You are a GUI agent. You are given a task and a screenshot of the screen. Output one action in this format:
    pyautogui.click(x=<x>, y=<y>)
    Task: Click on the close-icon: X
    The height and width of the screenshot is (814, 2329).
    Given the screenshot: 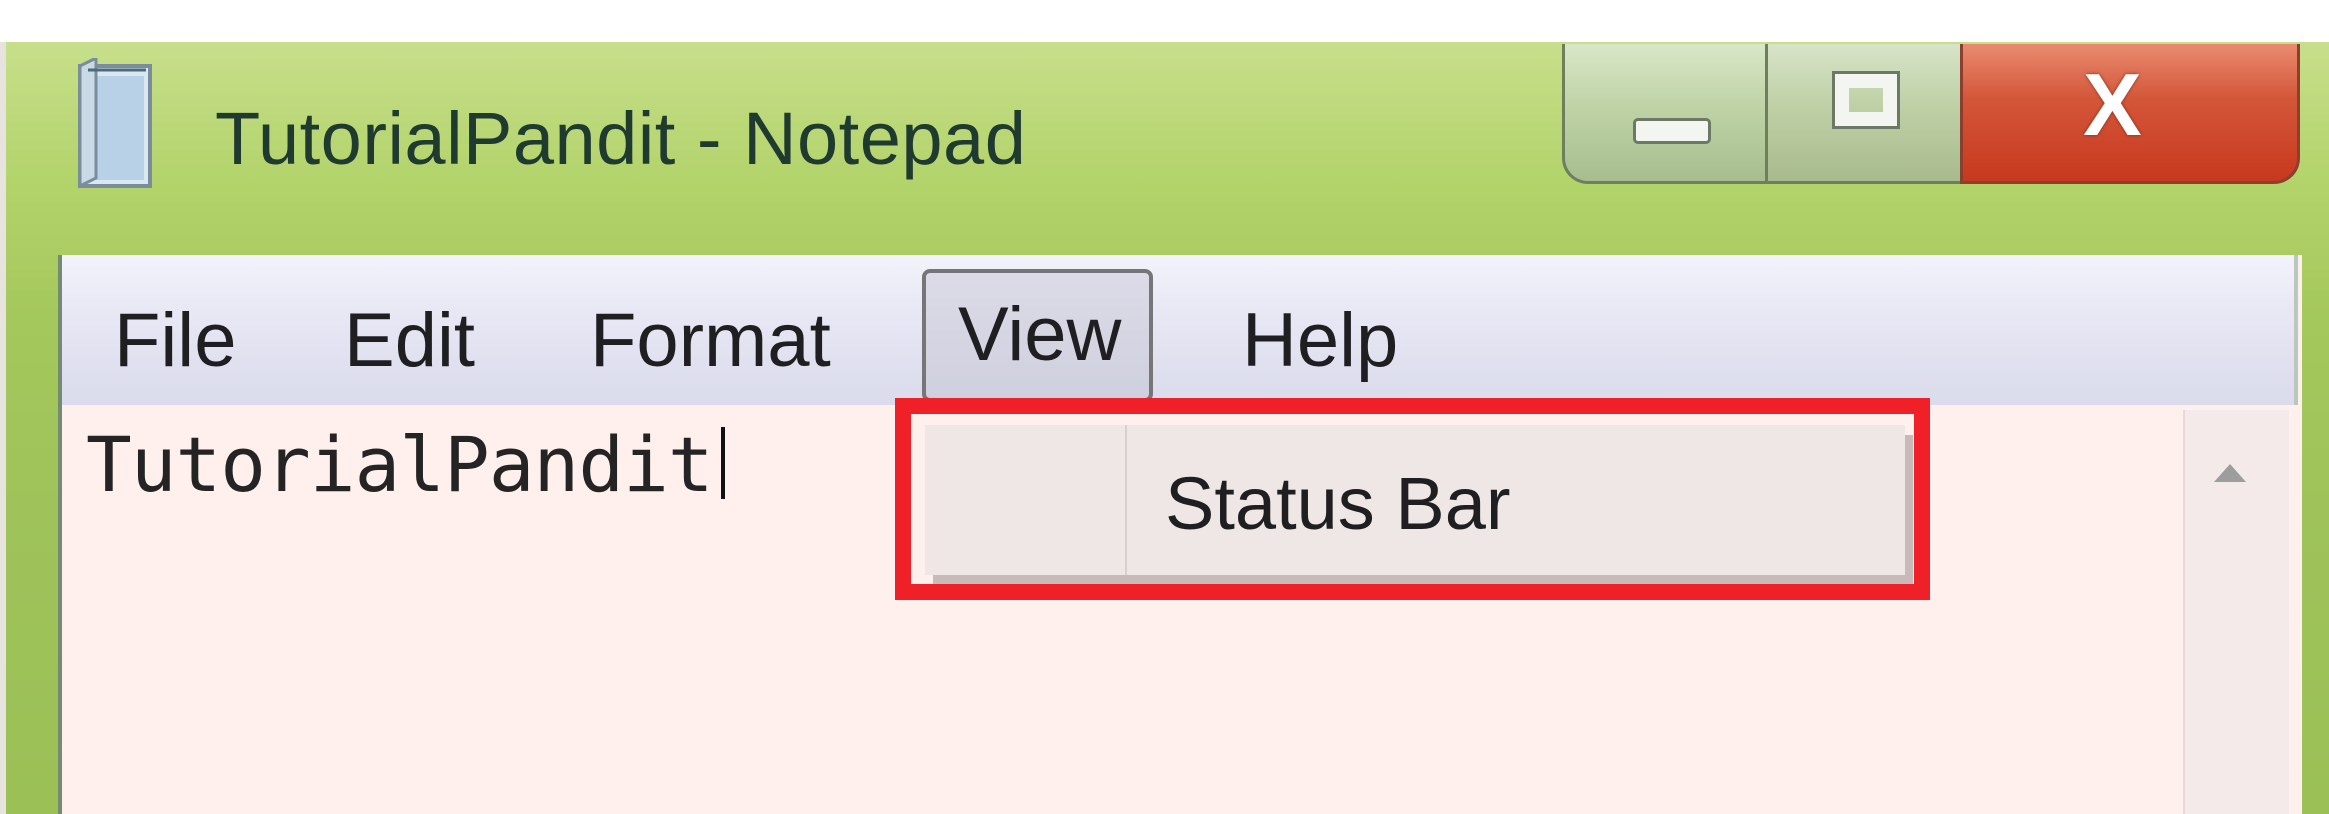 What is the action you would take?
    pyautogui.click(x=2112, y=104)
    